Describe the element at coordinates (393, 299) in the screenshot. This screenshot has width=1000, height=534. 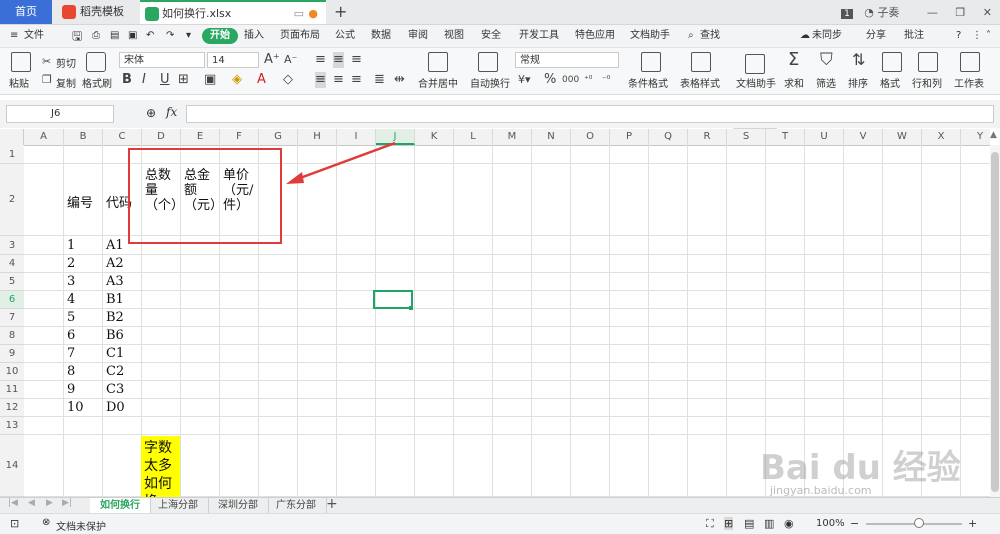
I see `active-cell-j6` at that location.